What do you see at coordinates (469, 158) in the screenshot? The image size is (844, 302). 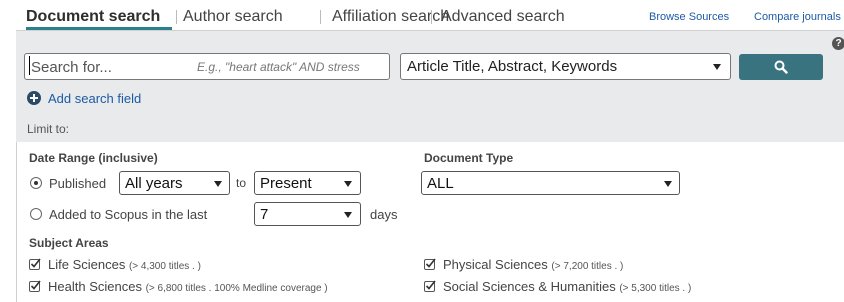 I see `document-type-title: Document Type` at bounding box center [469, 158].